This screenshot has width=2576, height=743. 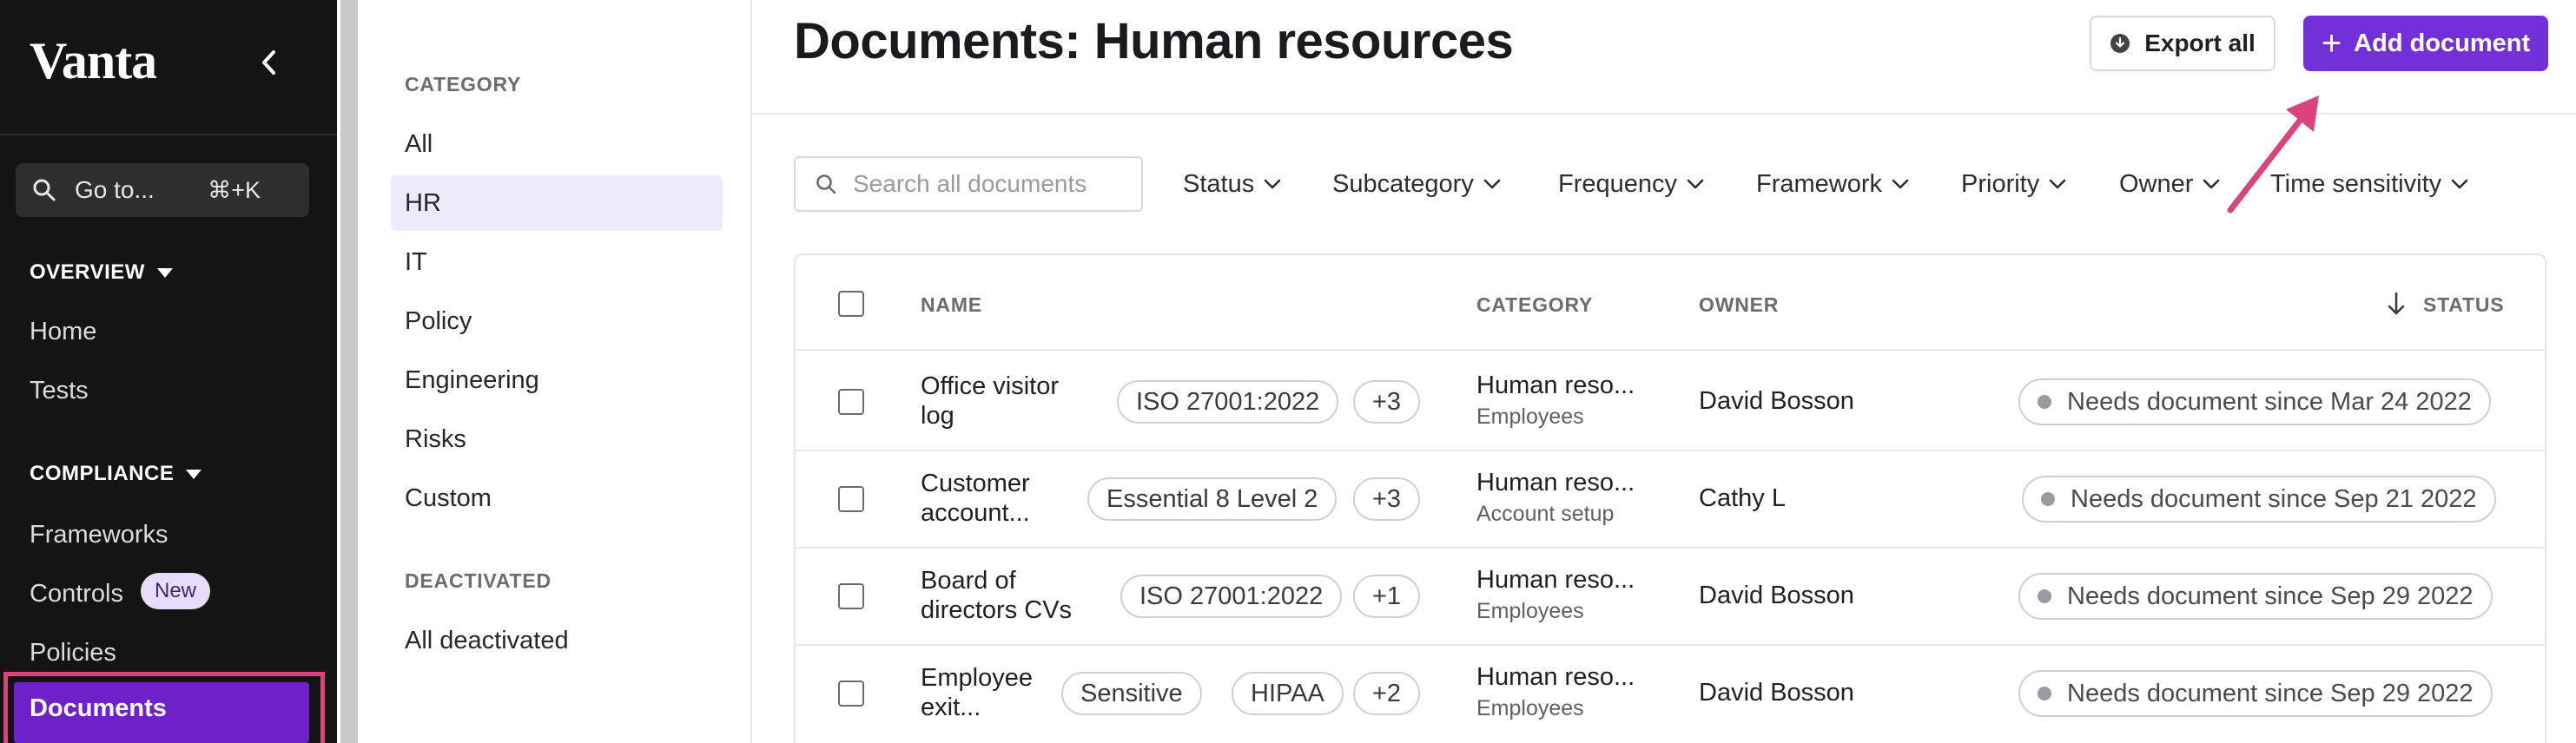 I want to click on document-name-line: Customer, so click(x=975, y=484).